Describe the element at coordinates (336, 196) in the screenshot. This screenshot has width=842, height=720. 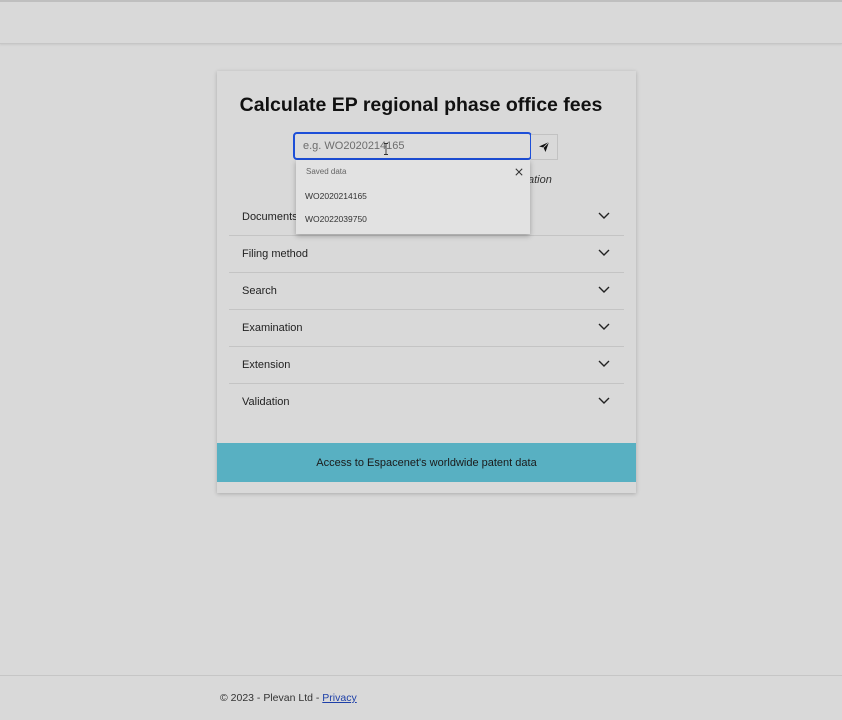
I see `saved-data-item: WO2020214165` at that location.